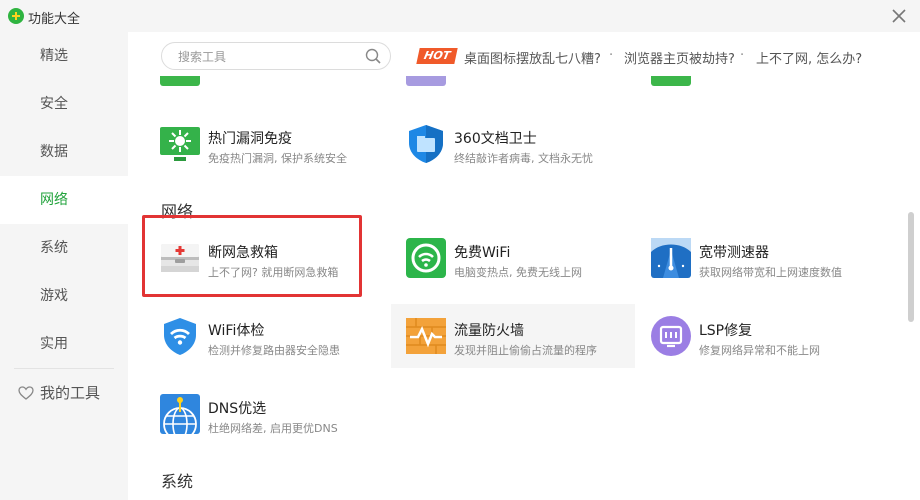 This screenshot has height=500, width=920. What do you see at coordinates (282, 336) in the screenshot?
I see `tool-wifi-check: WiFi体检 检测并修复路由器安全隐患` at bounding box center [282, 336].